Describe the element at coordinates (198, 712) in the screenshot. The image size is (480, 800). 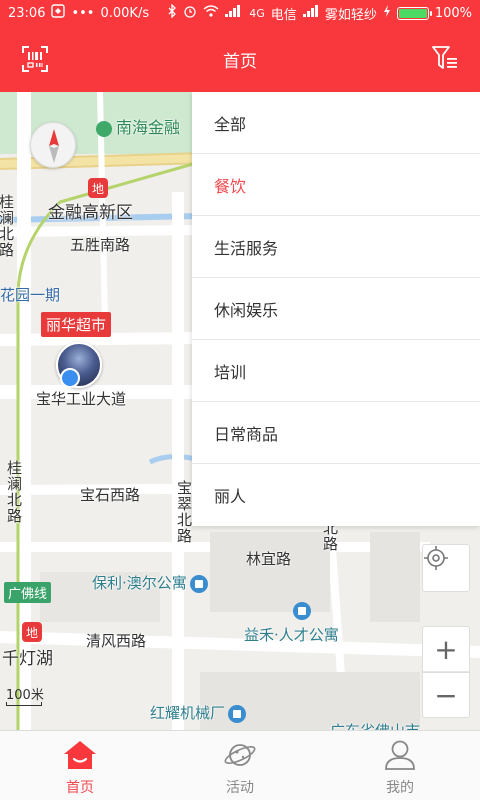
I see `map-label-hongyao-factory: 红耀机械厂` at that location.